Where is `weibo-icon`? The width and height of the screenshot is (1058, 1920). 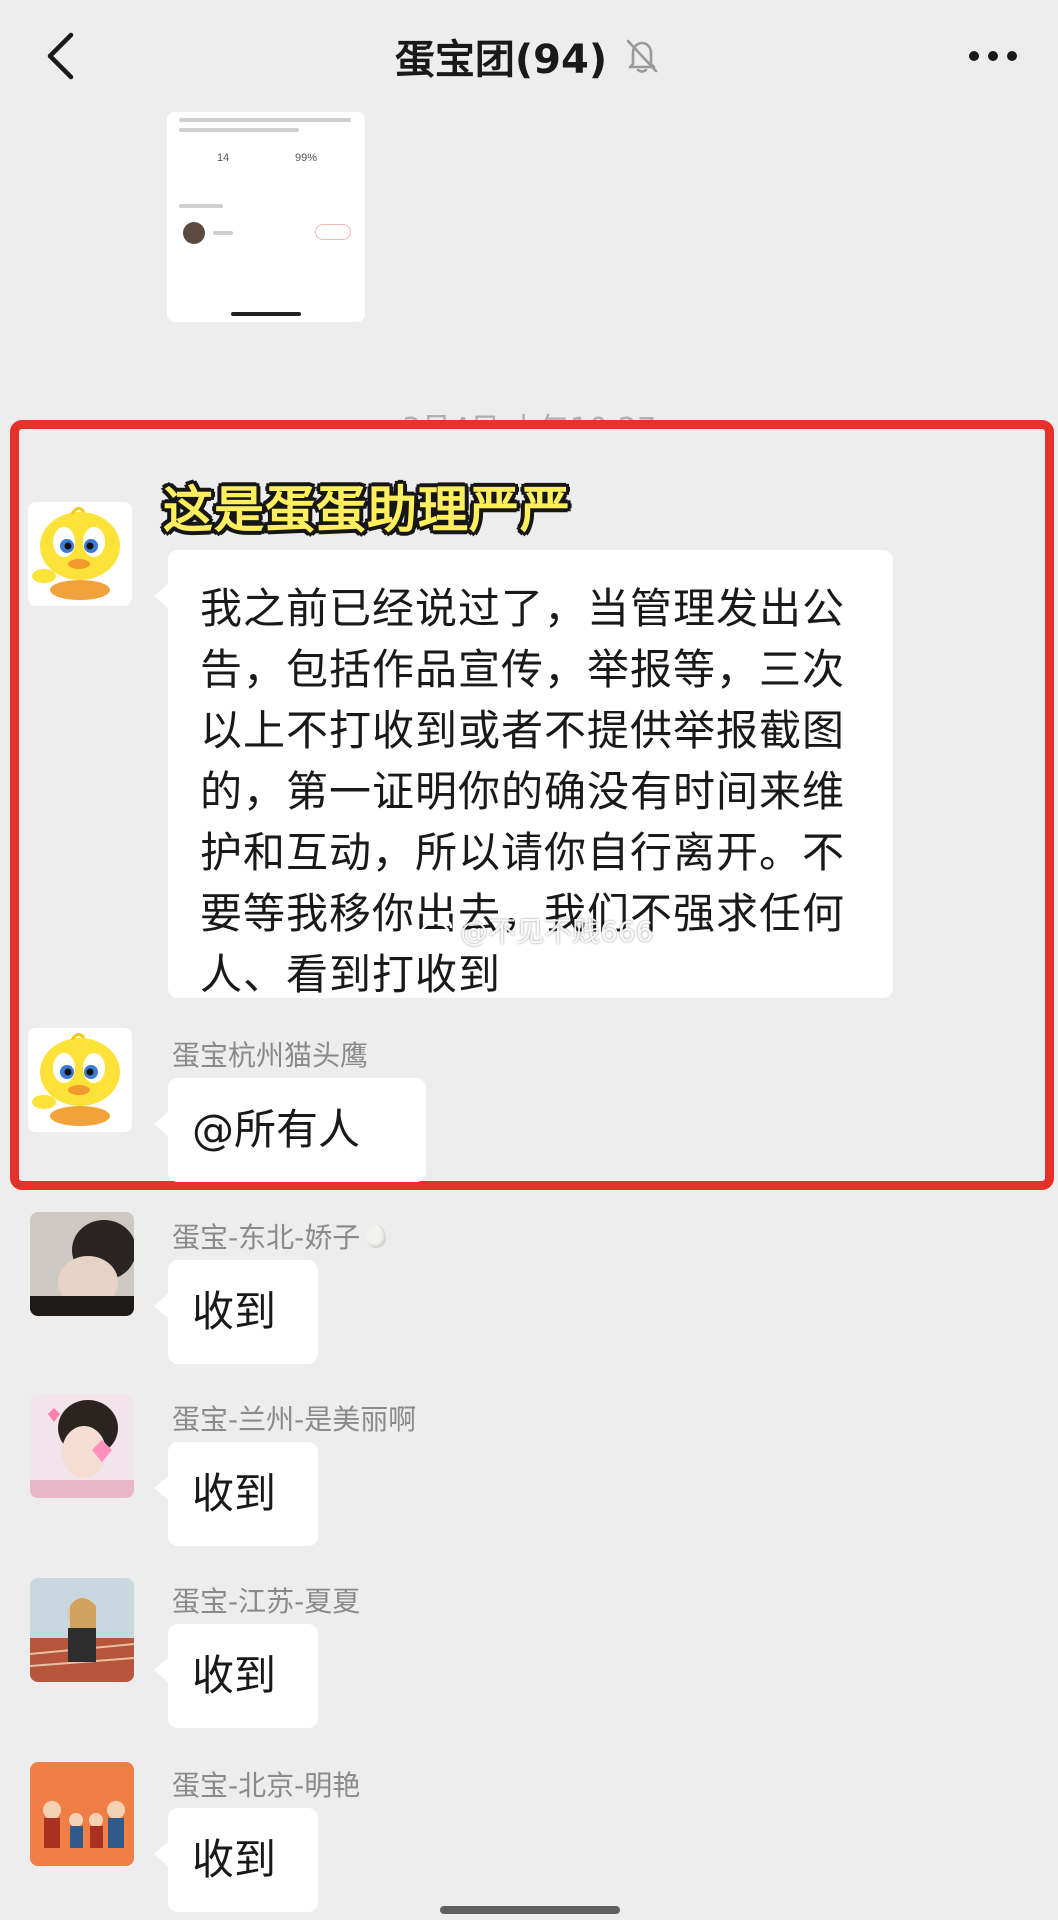 weibo-icon is located at coordinates (436, 931).